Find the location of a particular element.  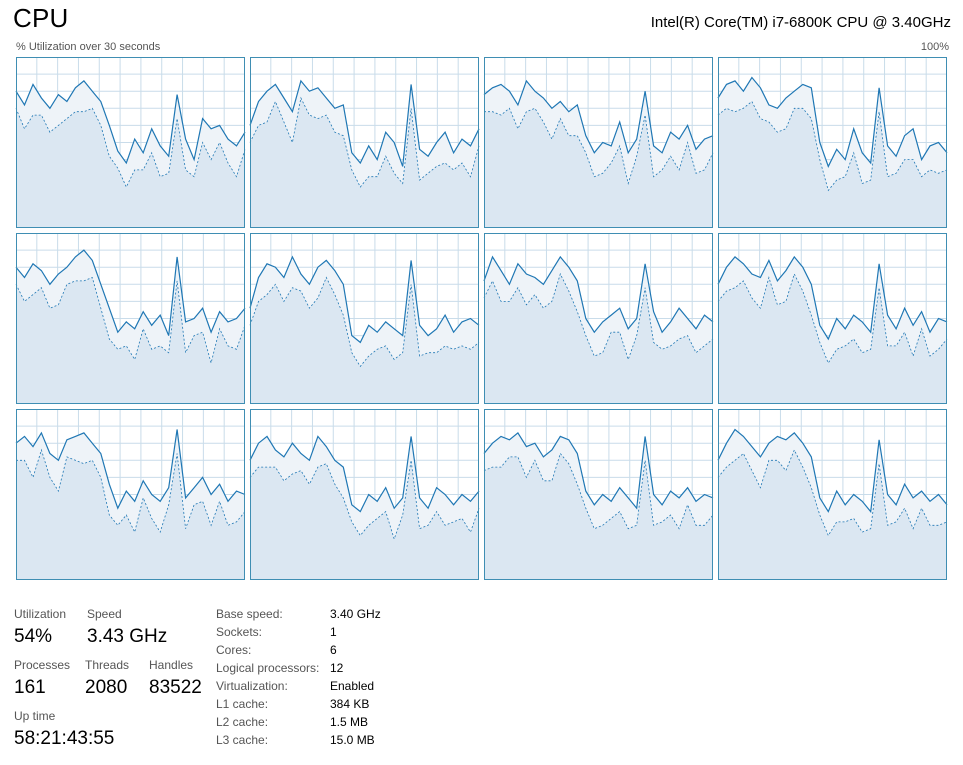

l1-cache-value: 384 KB is located at coordinates (350, 704).